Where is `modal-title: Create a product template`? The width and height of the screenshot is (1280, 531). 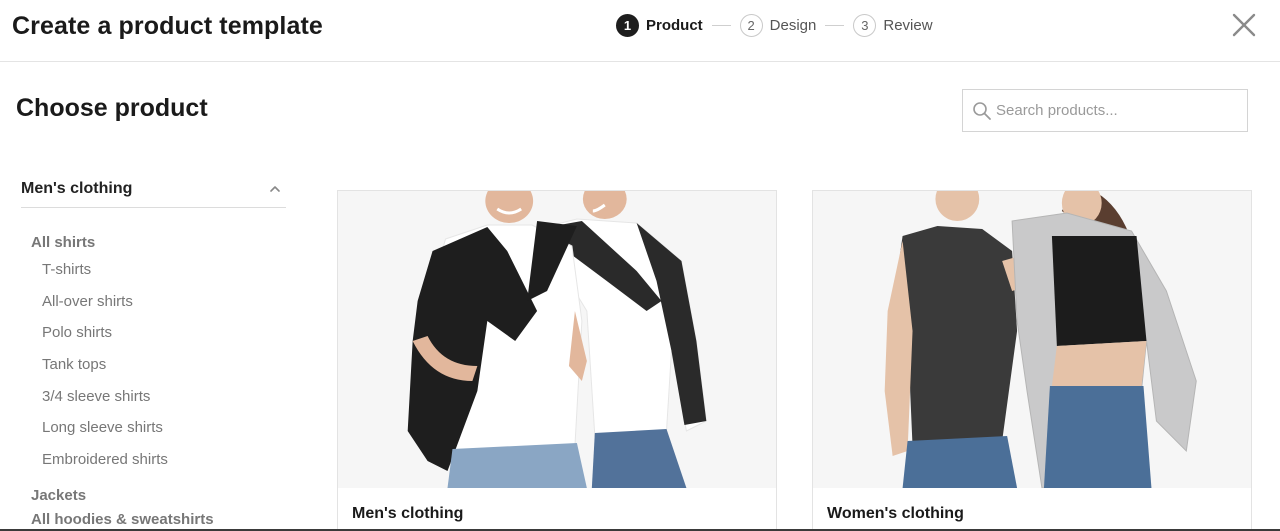
modal-title: Create a product template is located at coordinates (167, 26).